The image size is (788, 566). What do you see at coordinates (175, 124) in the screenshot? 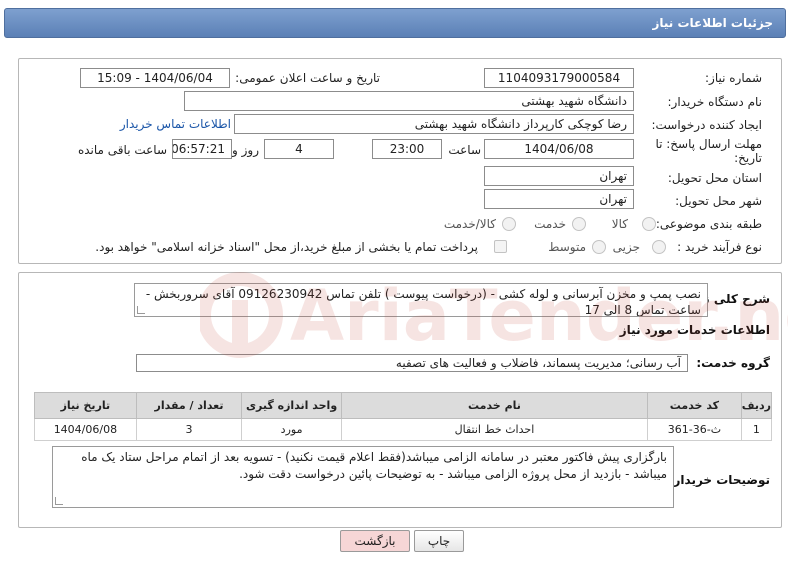
I see `buyer-contact-link: اطلاعات تماس خریدار` at bounding box center [175, 124].